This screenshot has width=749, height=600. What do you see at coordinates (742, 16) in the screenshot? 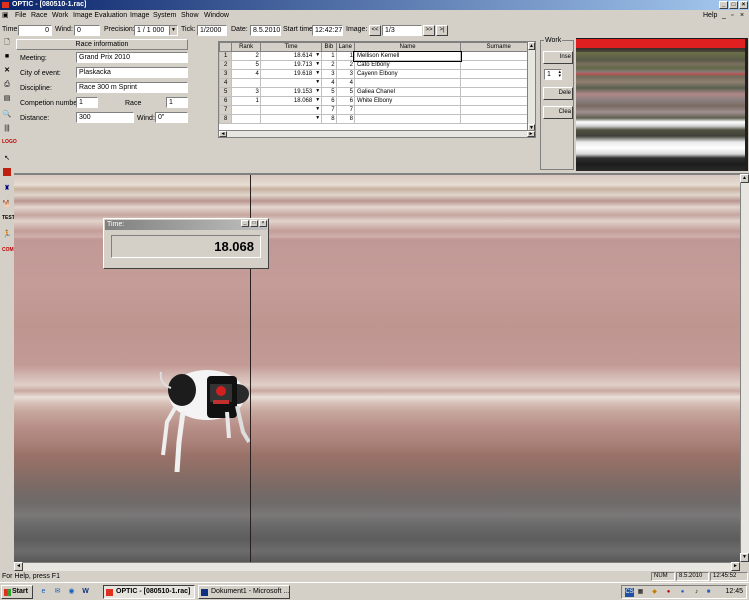
I see `mdi-close-icon: ×` at bounding box center [742, 16].